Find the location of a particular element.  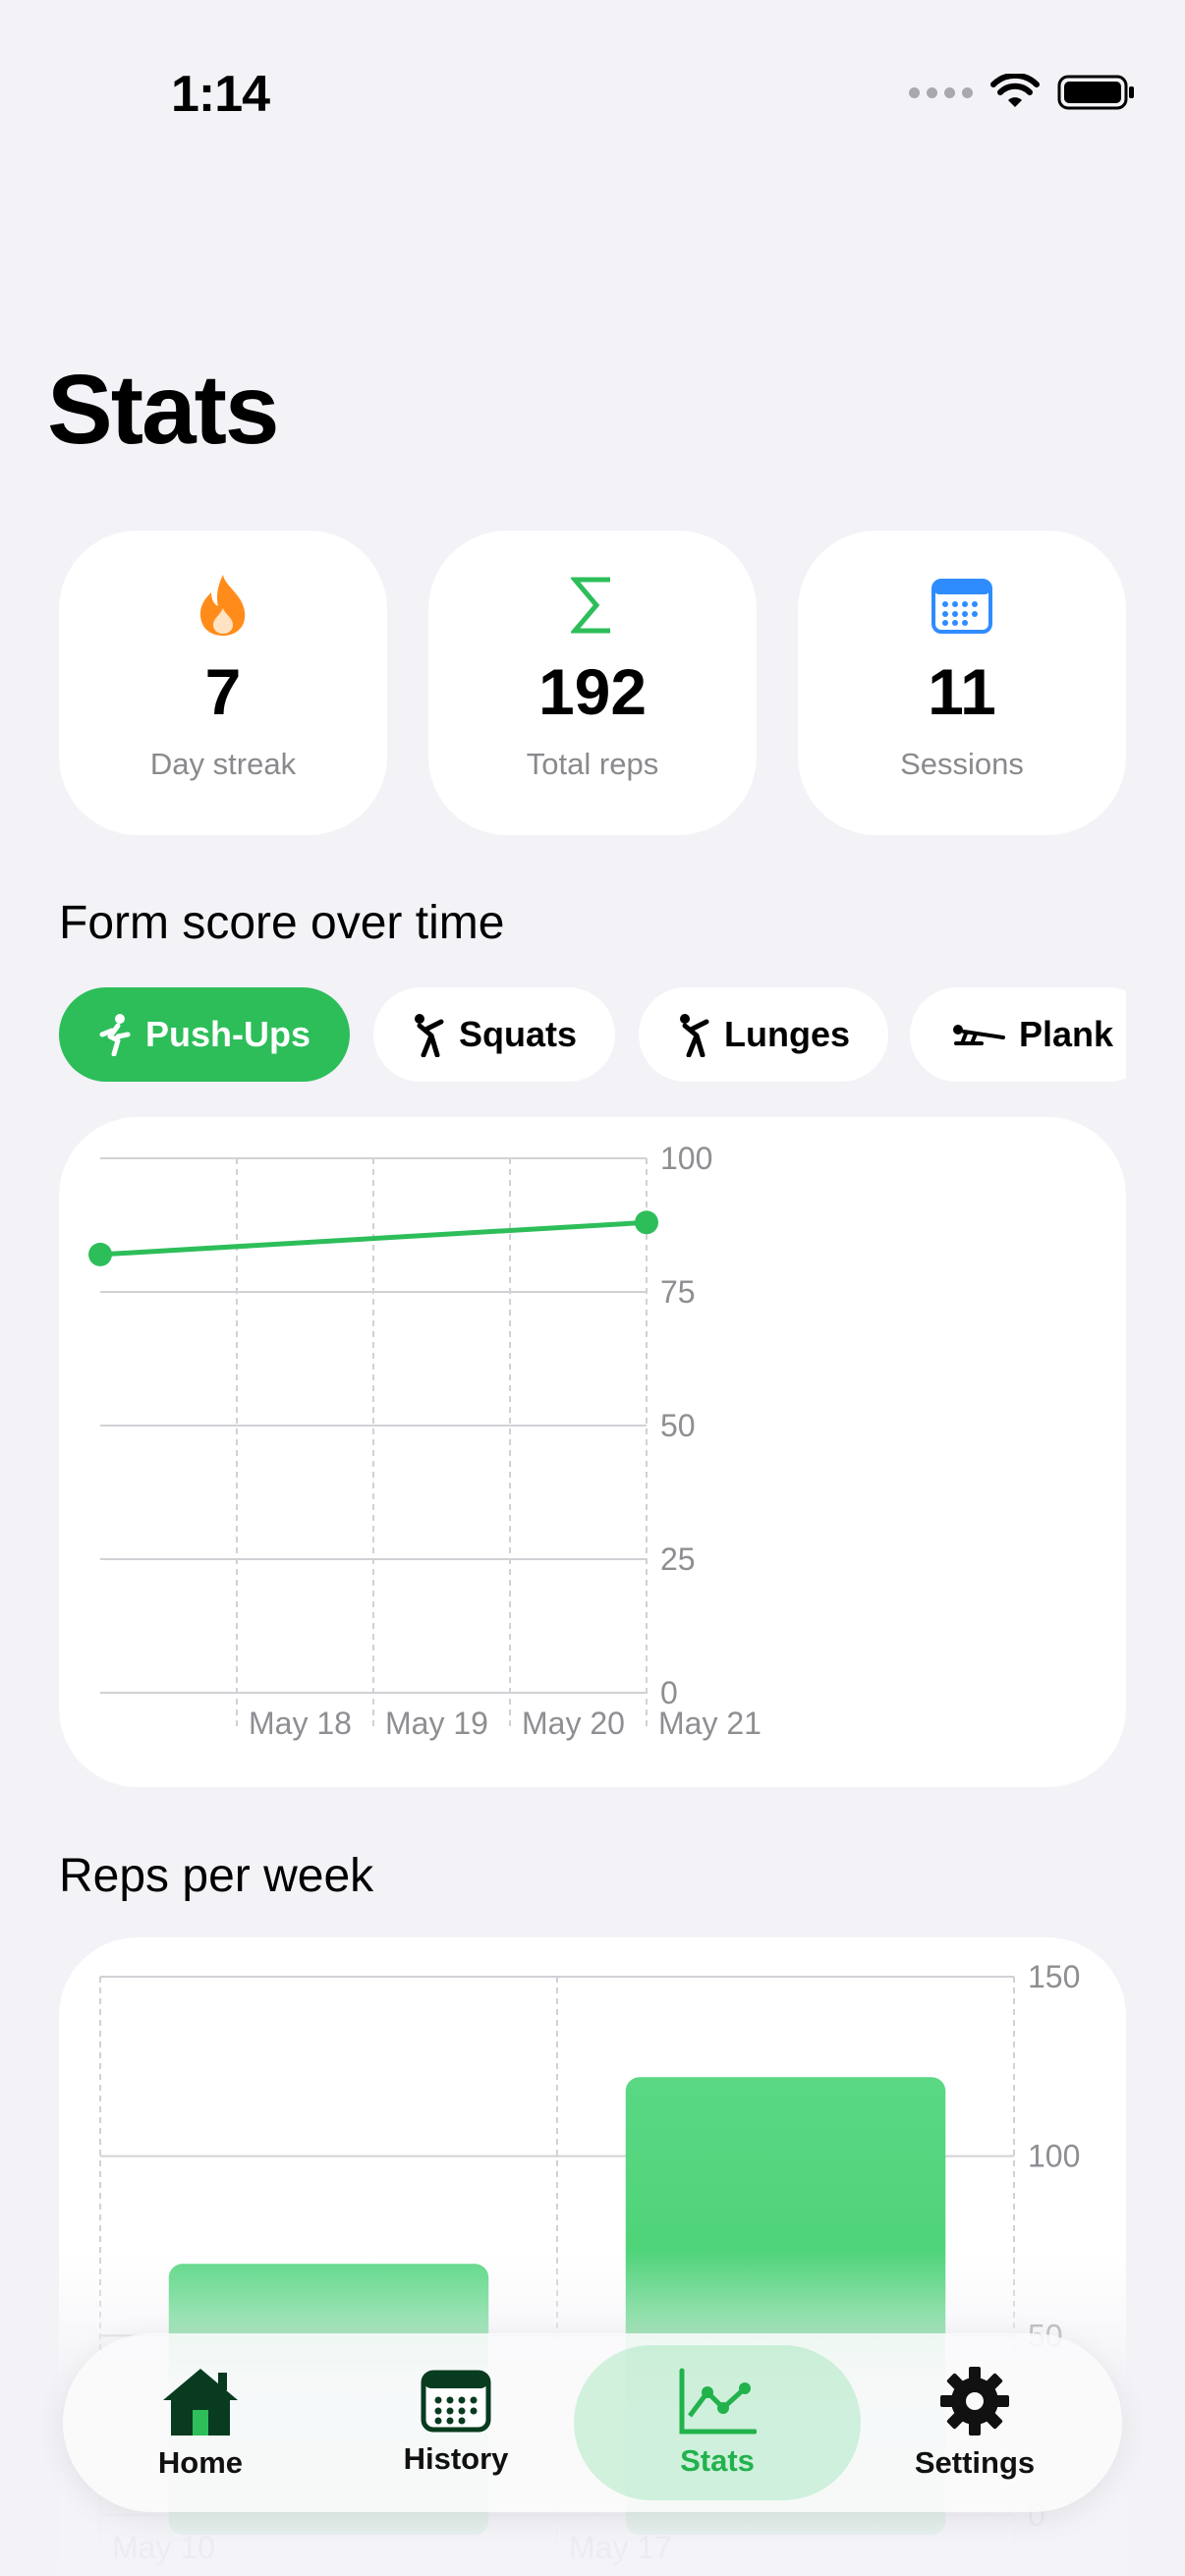

x-tick-label: May 17 is located at coordinates (621, 2547).